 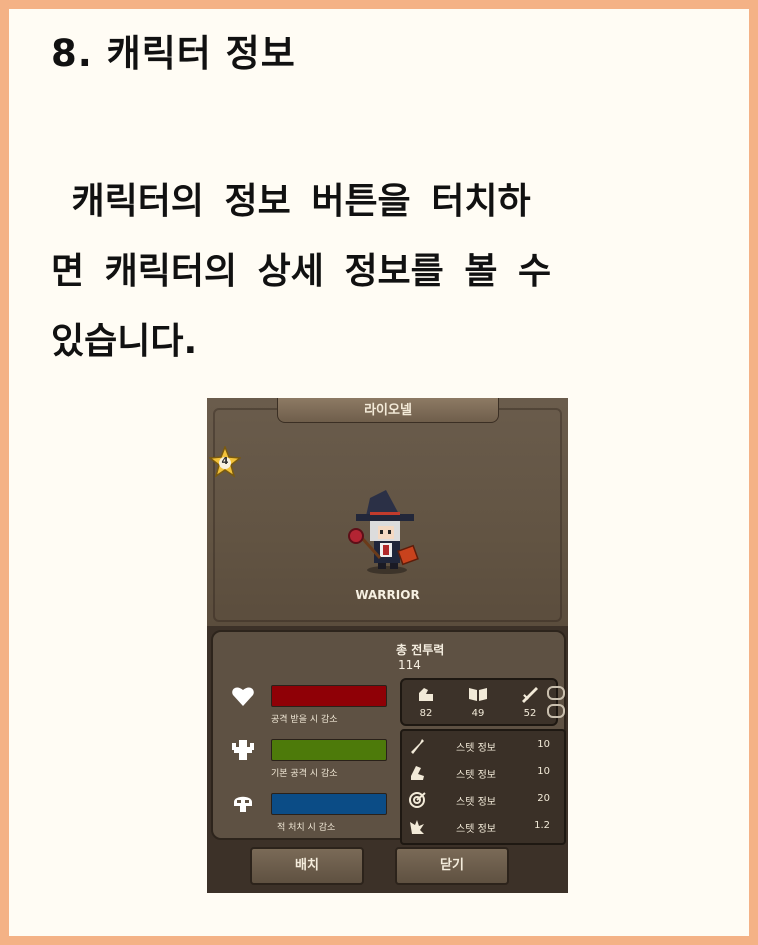 I want to click on stat-strength: 82, so click(x=426, y=701).